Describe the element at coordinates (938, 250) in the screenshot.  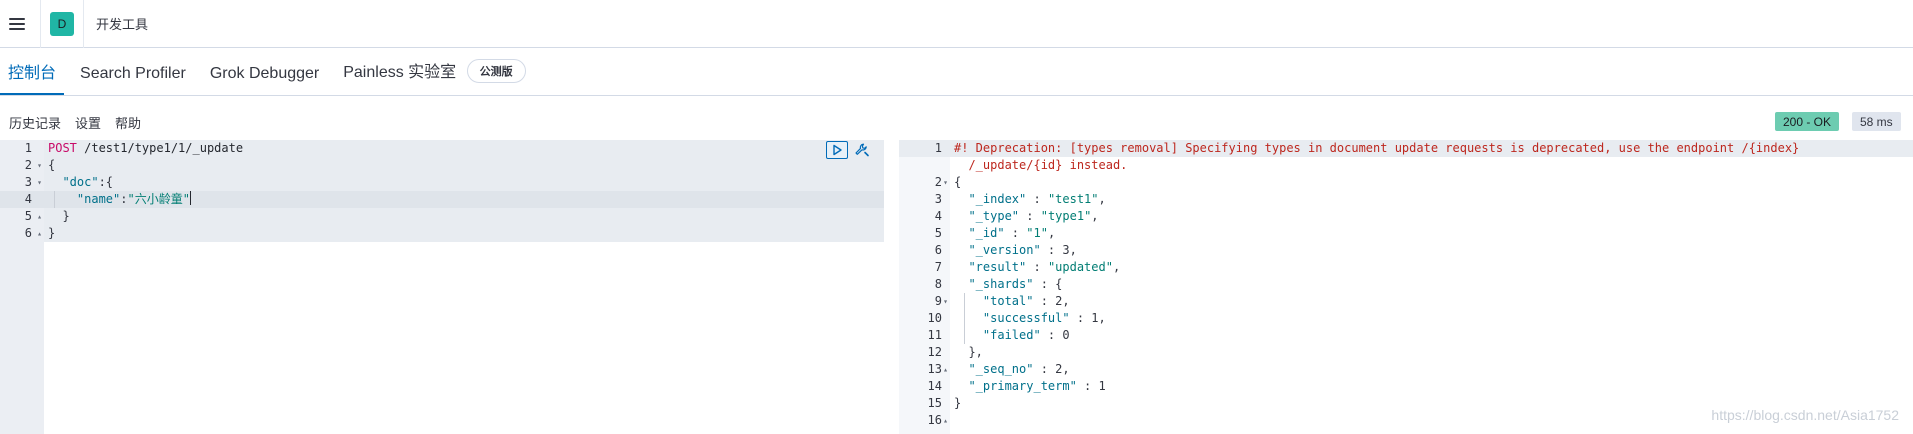
I see `gutter-line: 6` at that location.